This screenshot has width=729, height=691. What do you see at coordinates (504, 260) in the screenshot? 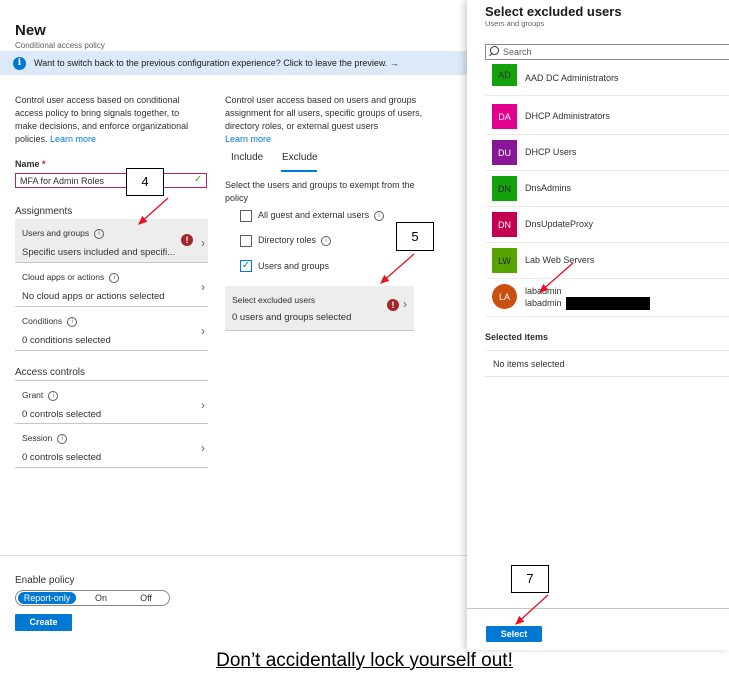
I see `avatar: LW` at bounding box center [504, 260].